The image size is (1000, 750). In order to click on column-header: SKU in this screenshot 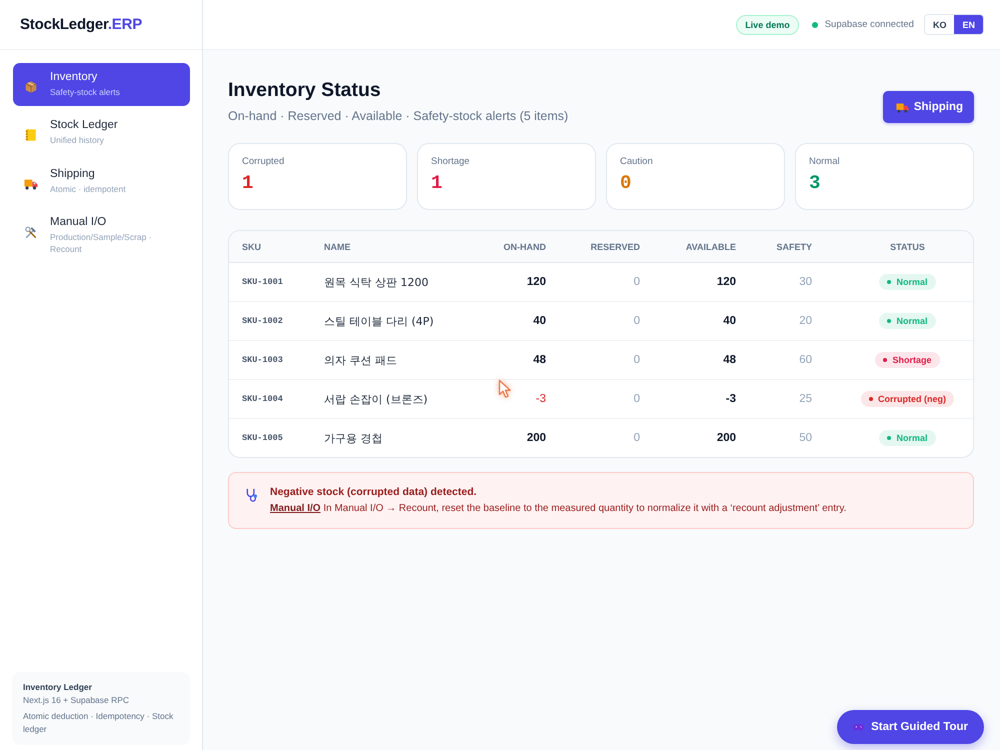, I will do `click(252, 247)`.